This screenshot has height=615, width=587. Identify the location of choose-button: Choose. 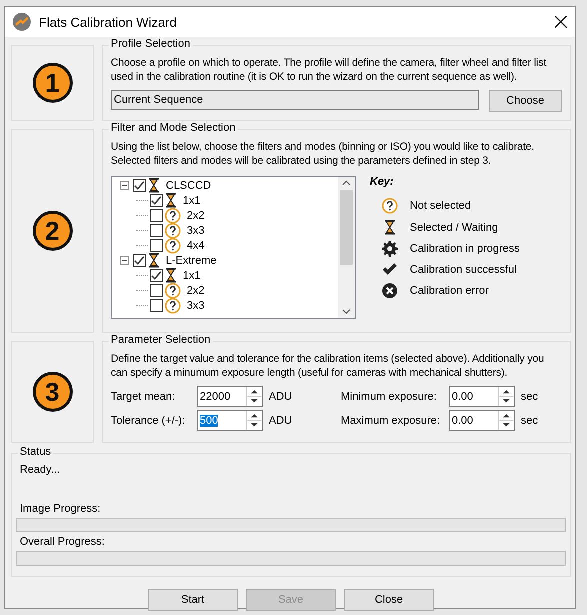
(525, 101).